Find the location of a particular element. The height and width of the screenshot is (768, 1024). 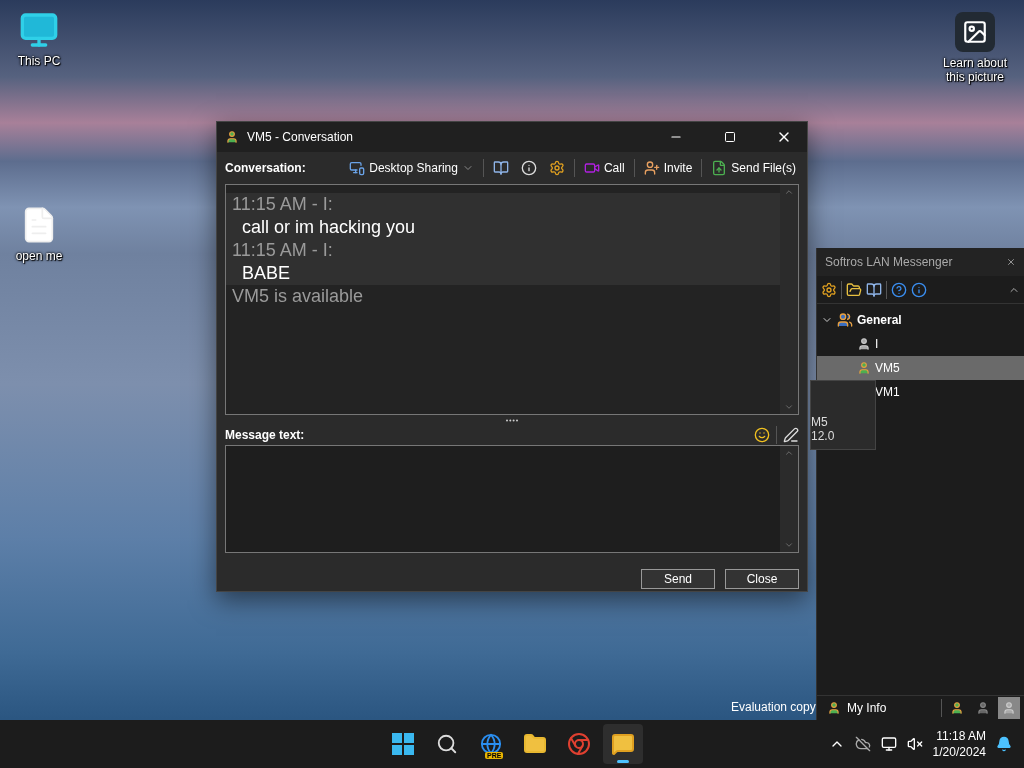

status-message: VM5 is available is located at coordinates (298, 296).